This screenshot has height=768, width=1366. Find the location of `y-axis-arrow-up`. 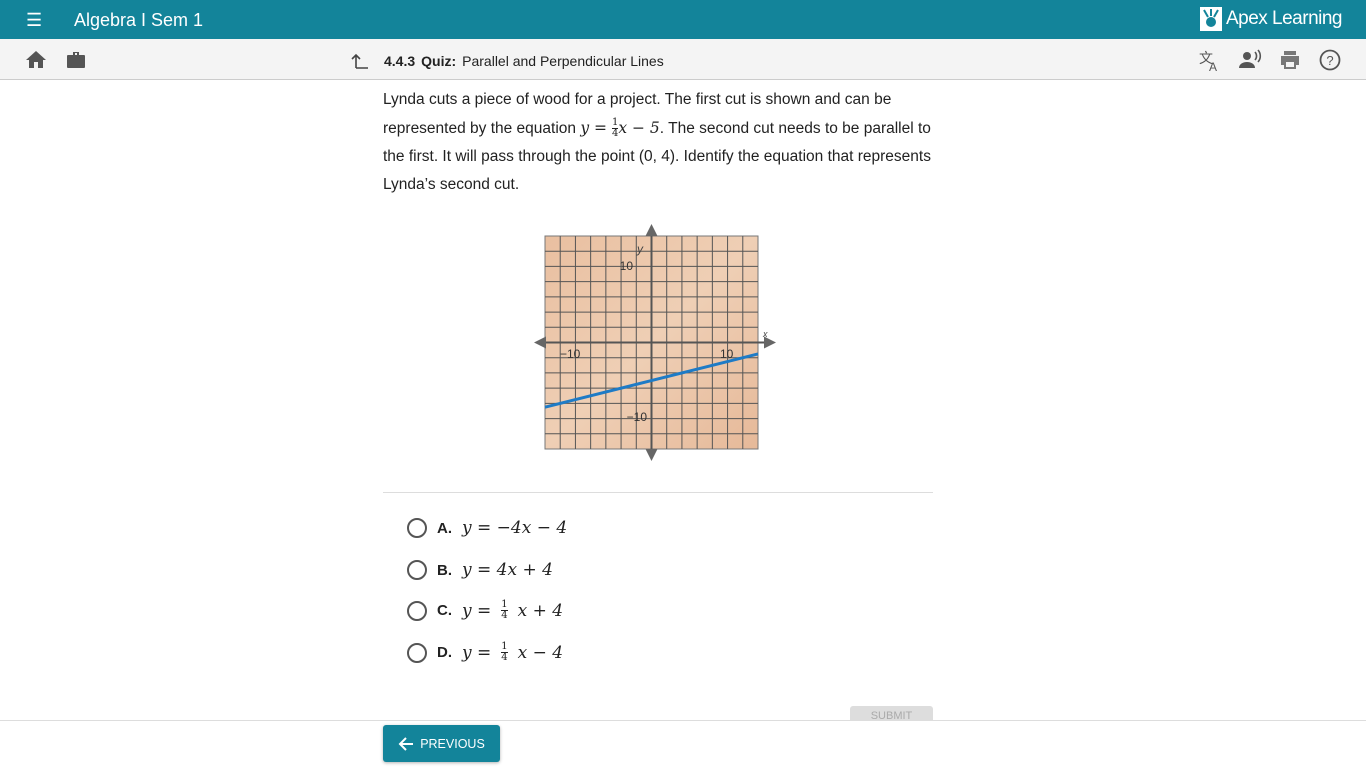

y-axis-arrow-up is located at coordinates (651, 230).